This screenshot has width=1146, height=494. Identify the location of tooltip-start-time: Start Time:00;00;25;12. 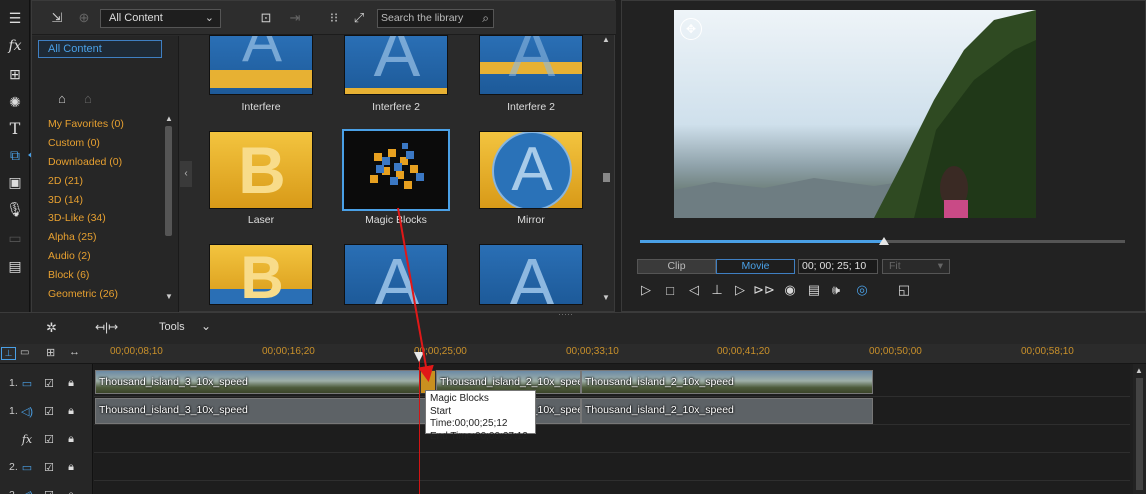
(469, 417).